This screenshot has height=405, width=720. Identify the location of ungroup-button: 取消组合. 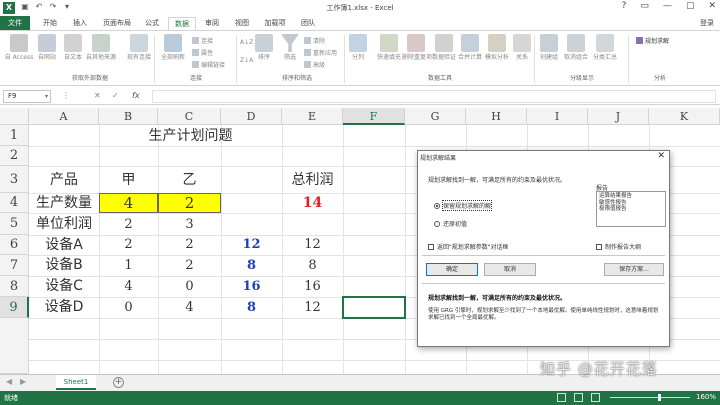
(576, 48).